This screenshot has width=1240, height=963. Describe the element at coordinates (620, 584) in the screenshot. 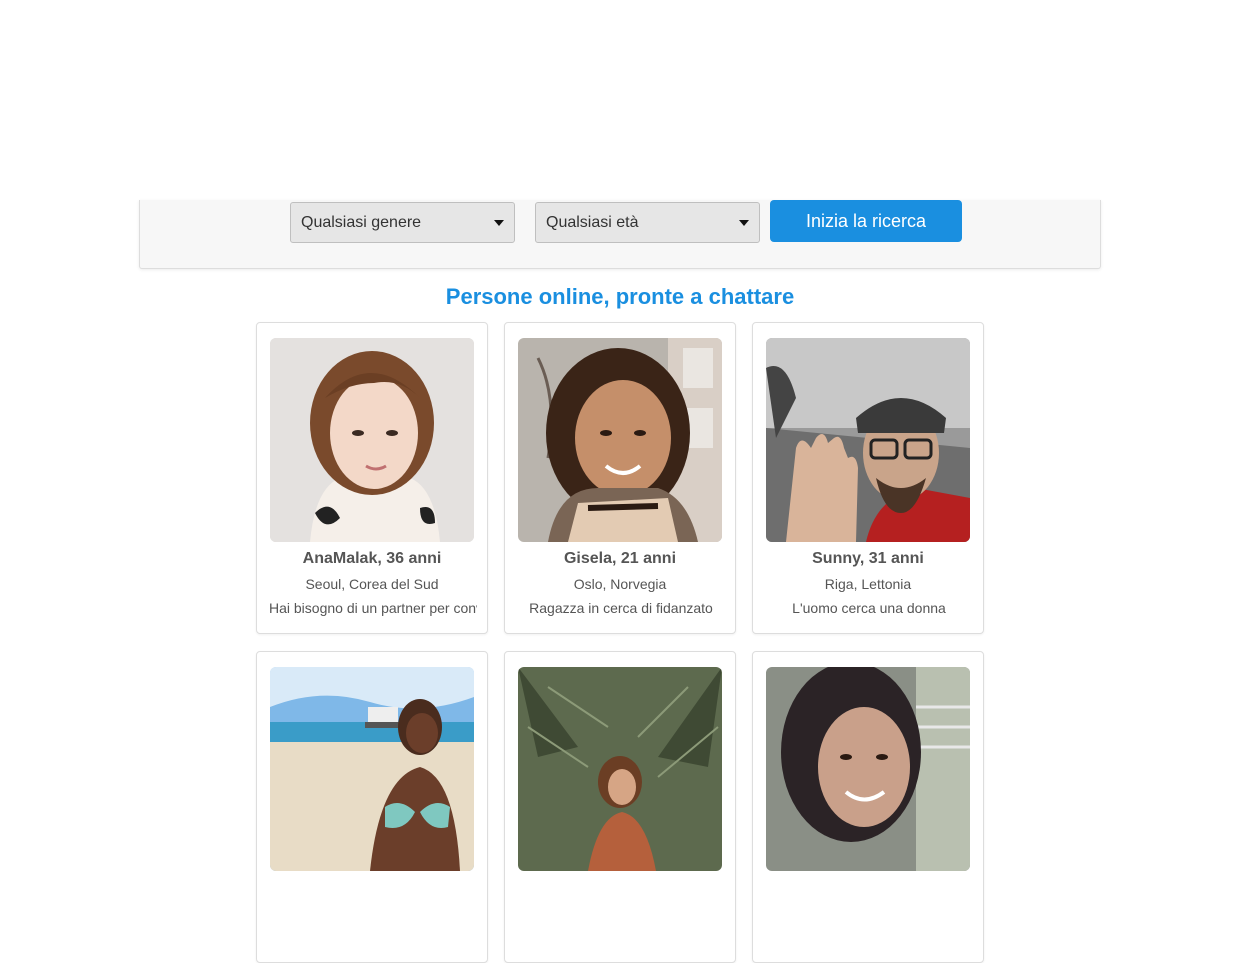

I see `profile-location: Oslo, Norvegia` at that location.